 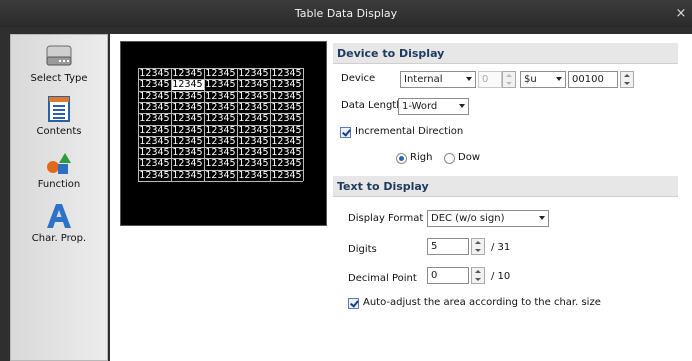 I want to click on device-type-select: Internal, so click(x=438, y=79).